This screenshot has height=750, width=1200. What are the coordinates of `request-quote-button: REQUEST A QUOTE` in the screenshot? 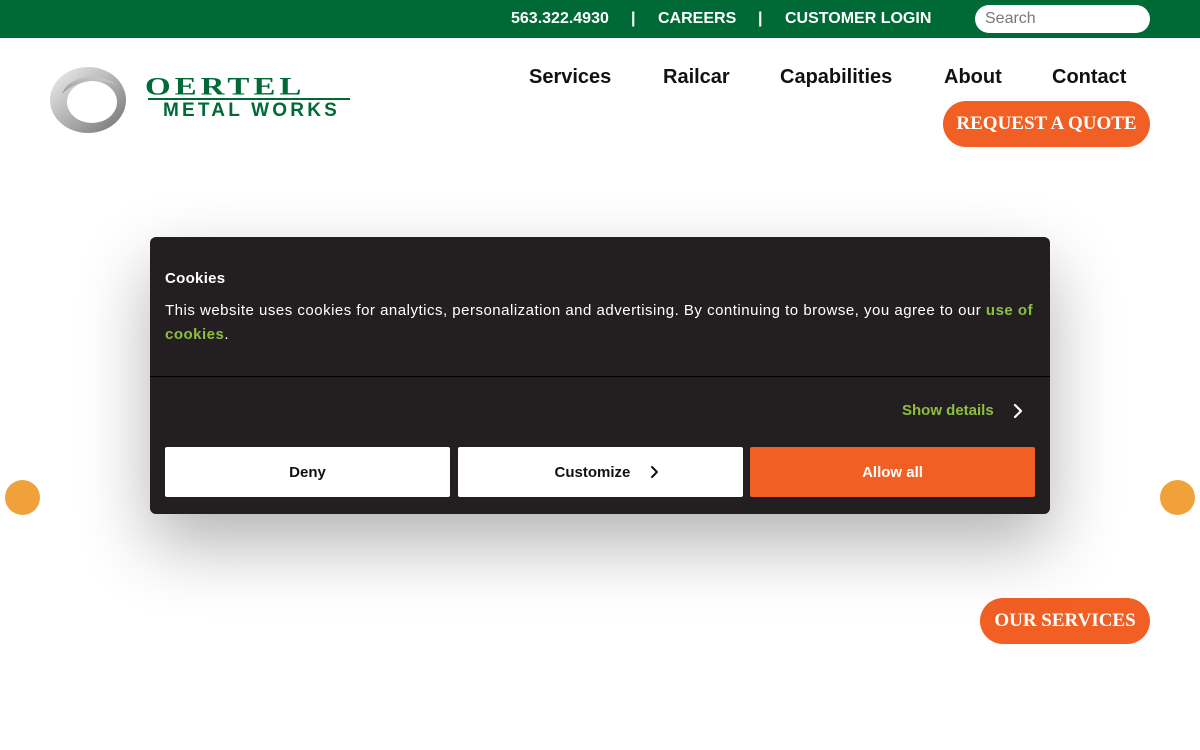 It's located at (1046, 124).